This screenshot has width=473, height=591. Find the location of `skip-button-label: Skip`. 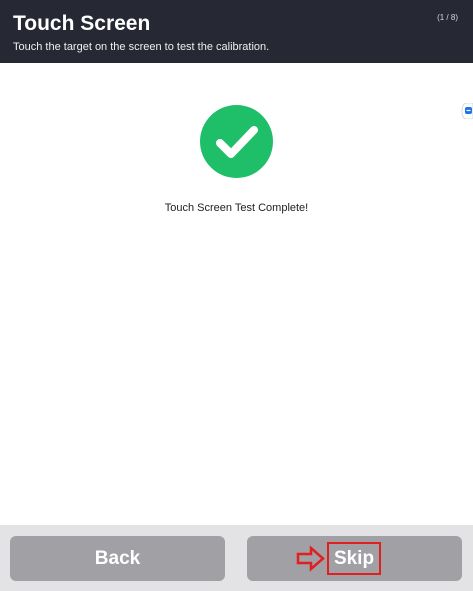

skip-button-label: Skip is located at coordinates (354, 558).